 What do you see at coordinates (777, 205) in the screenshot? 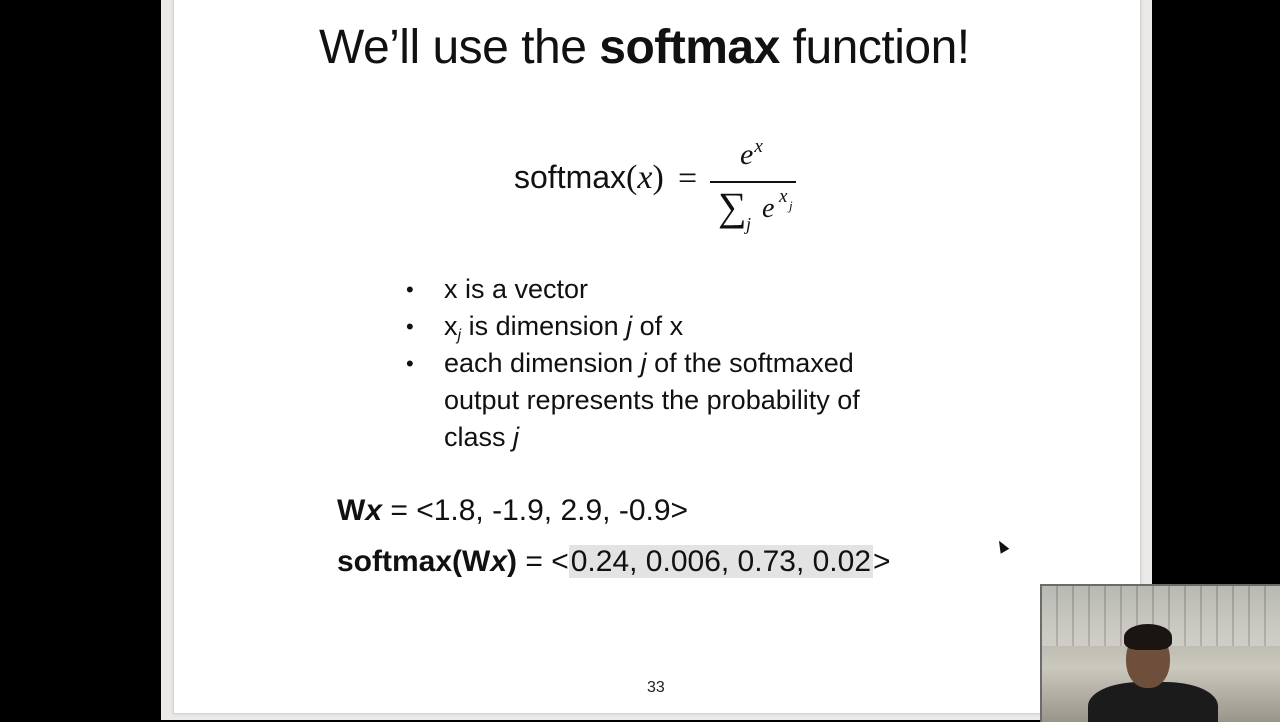
I see `formula-denominator: exj` at bounding box center [777, 205].